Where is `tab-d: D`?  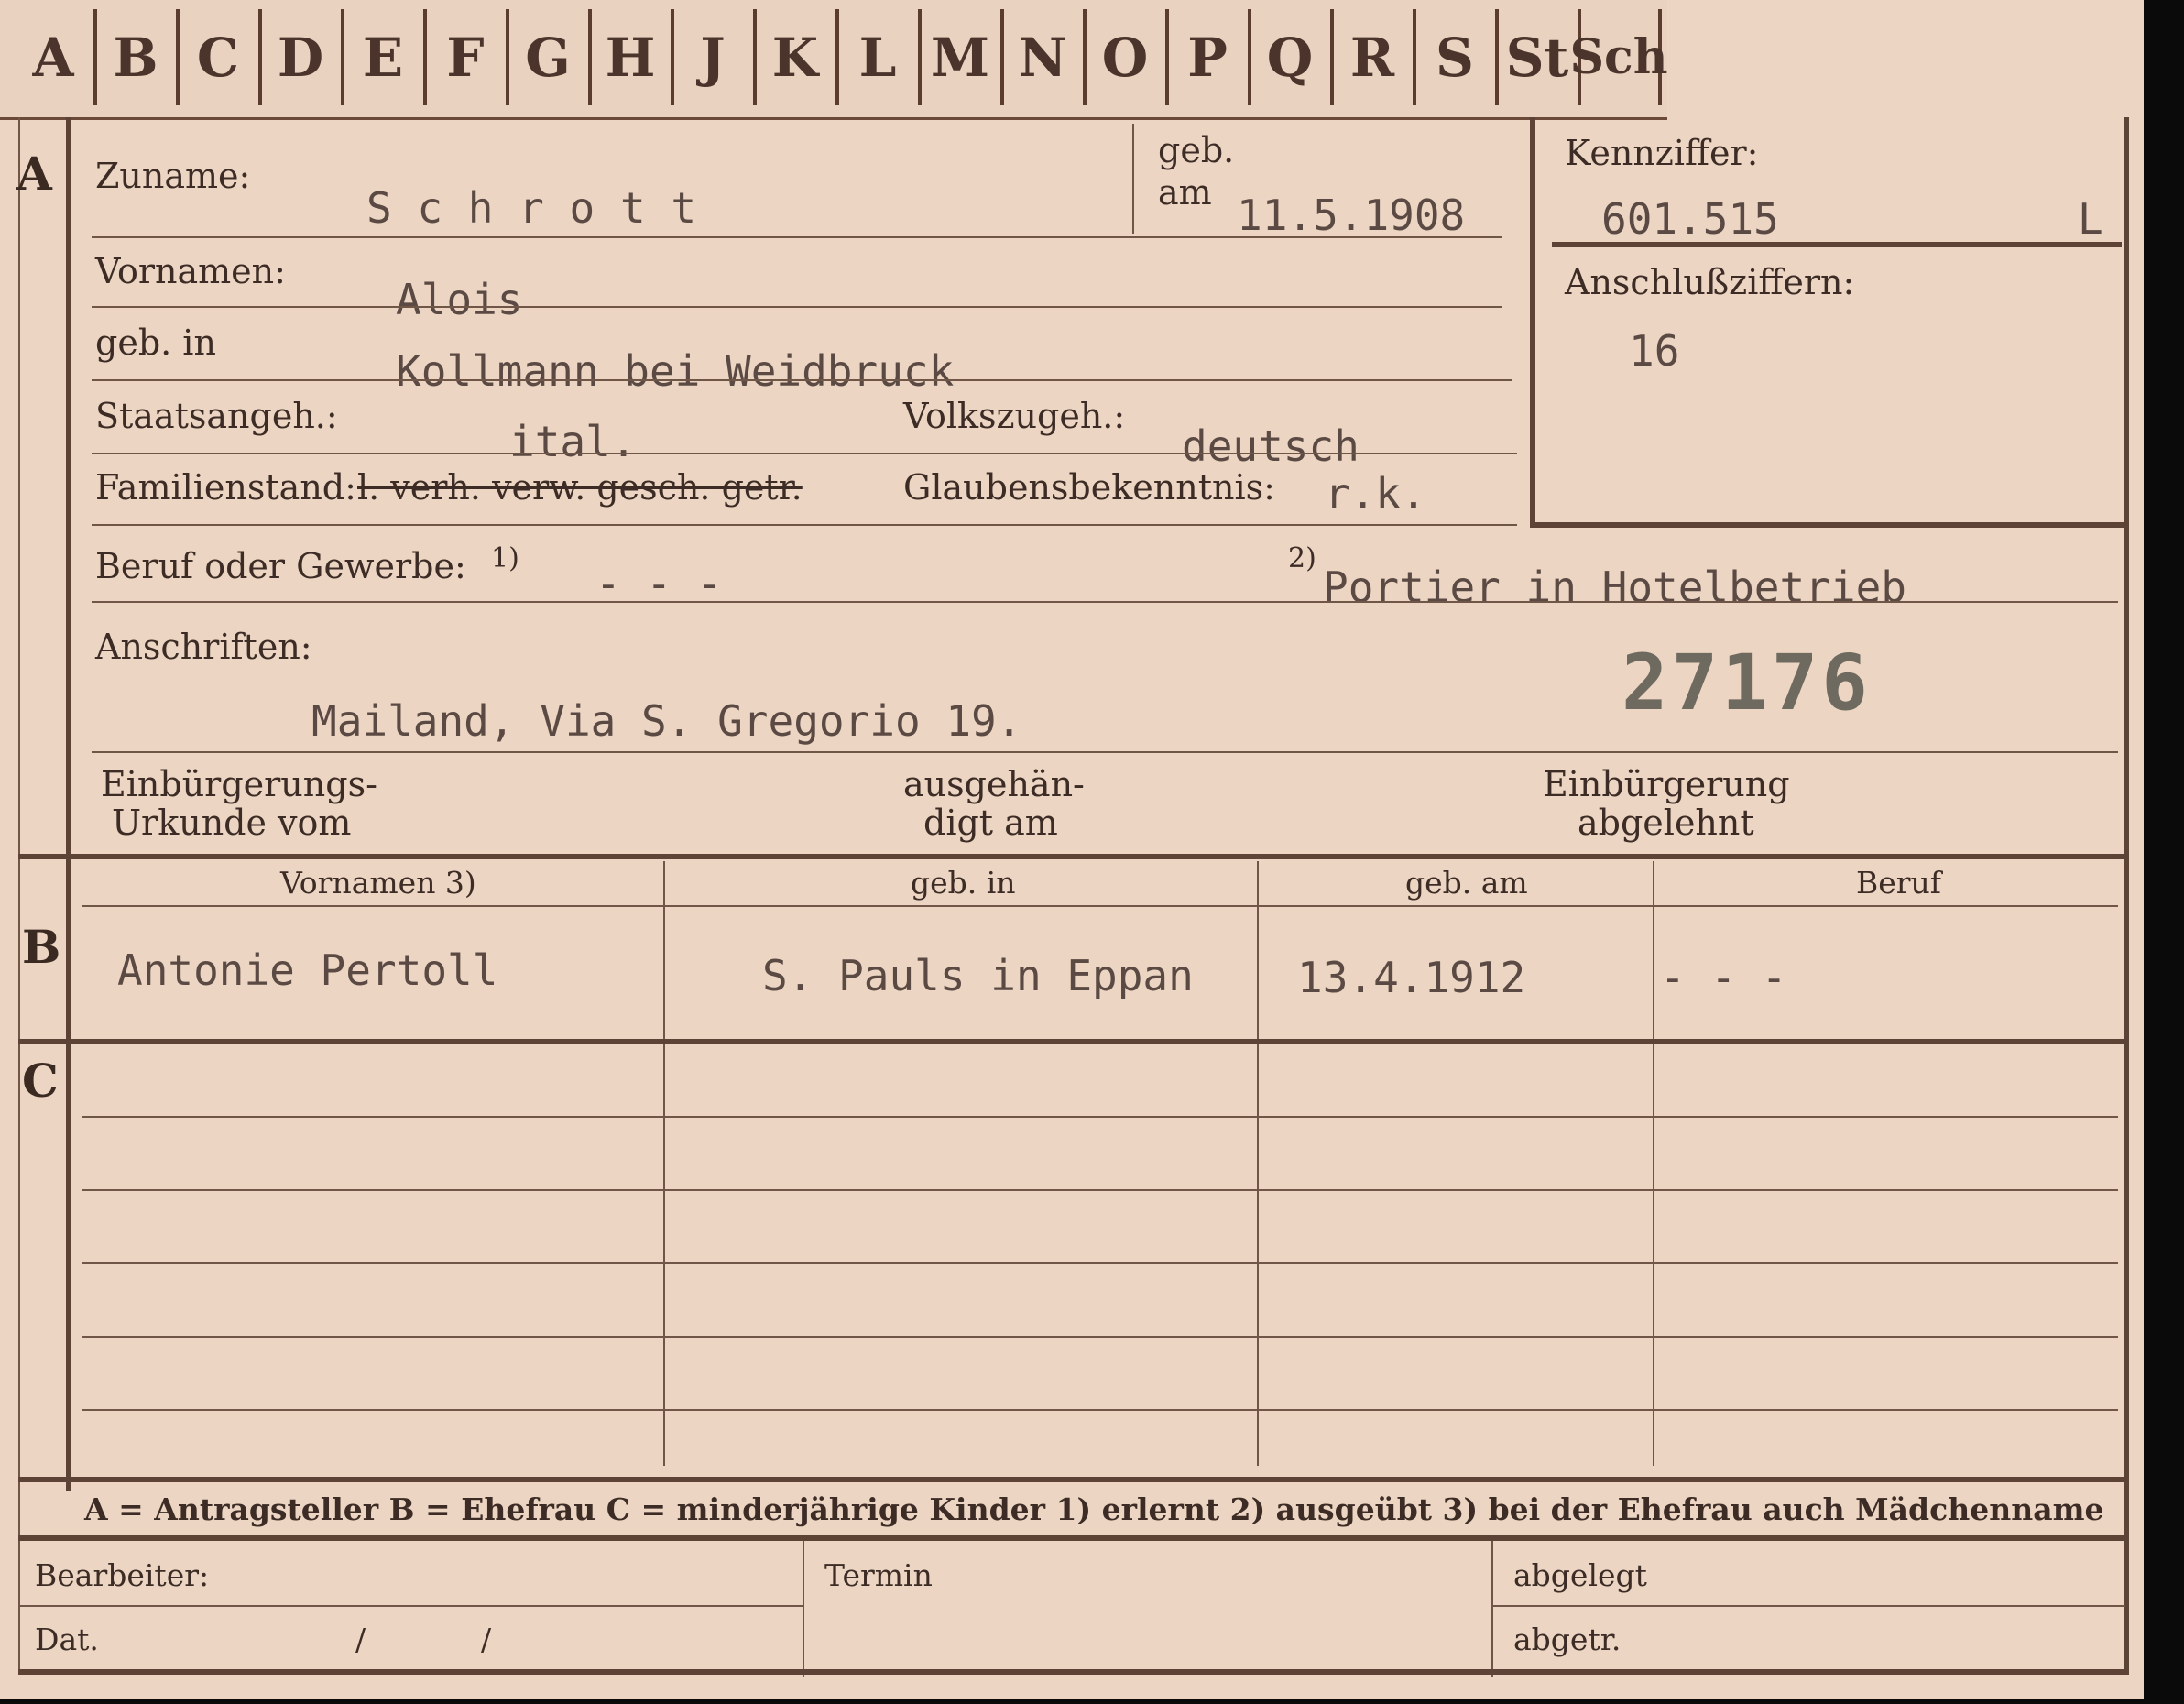
tab-d: D is located at coordinates (302, 57).